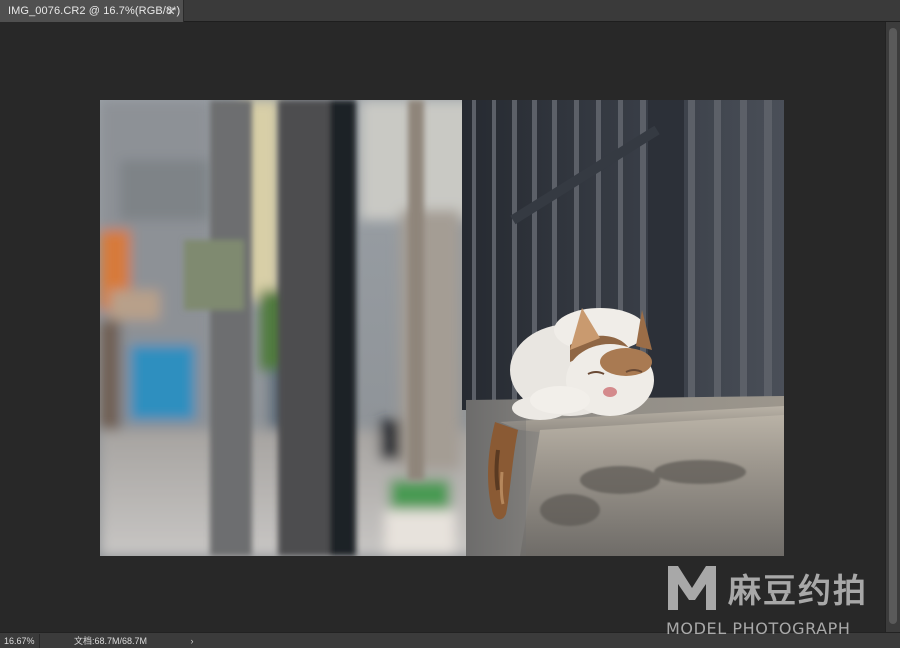 The height and width of the screenshot is (648, 900). I want to click on document-tab: IMG_0076.CR2 @ 16.7%(RGB/8*) ✕, so click(92, 11).